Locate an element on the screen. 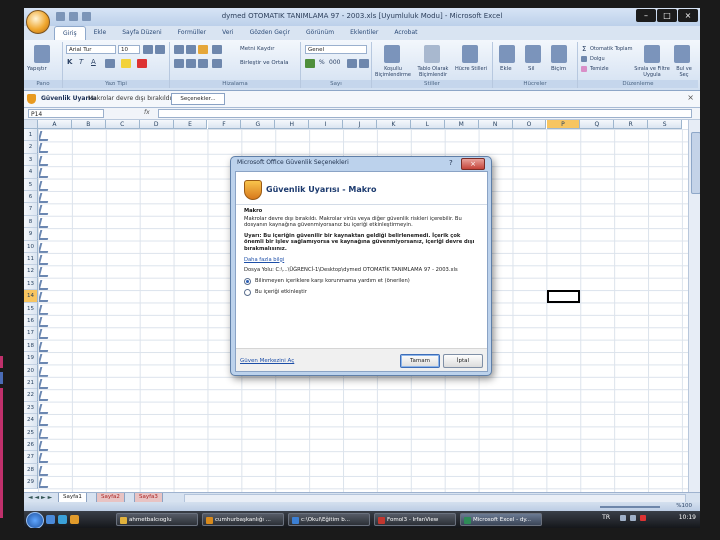 This screenshot has width=720, height=540. fill-color-icon is located at coordinates (126, 63).